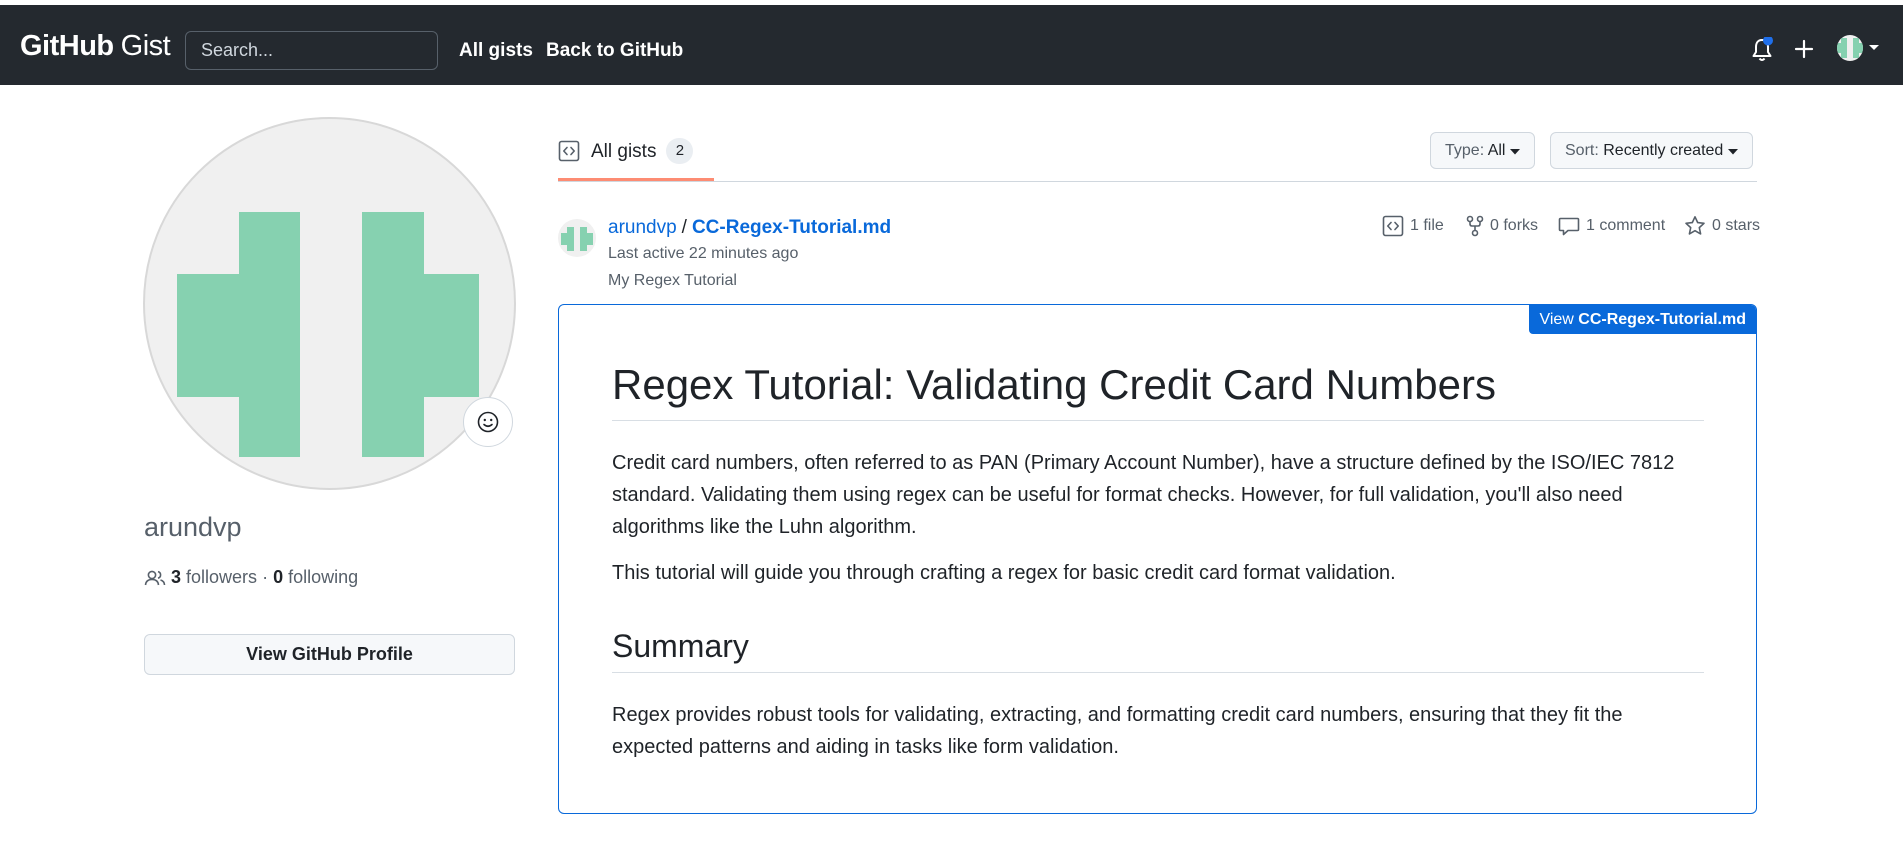 Image resolution: width=1903 pixels, height=846 pixels. I want to click on profile-avatar, so click(329, 303).